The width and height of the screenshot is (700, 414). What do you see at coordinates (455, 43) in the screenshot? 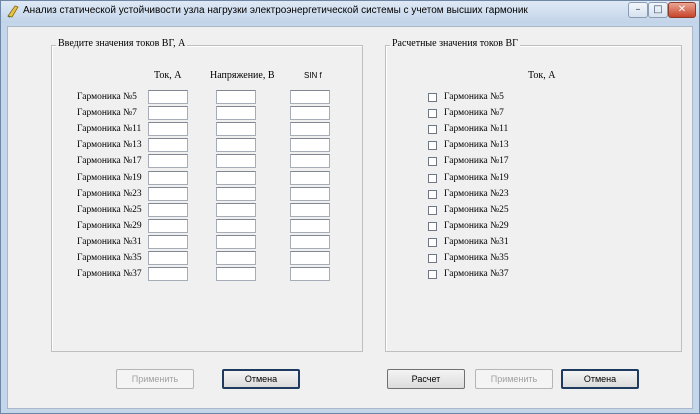
I see `computed-group-title: Расчетные значения токов ВГ` at bounding box center [455, 43].